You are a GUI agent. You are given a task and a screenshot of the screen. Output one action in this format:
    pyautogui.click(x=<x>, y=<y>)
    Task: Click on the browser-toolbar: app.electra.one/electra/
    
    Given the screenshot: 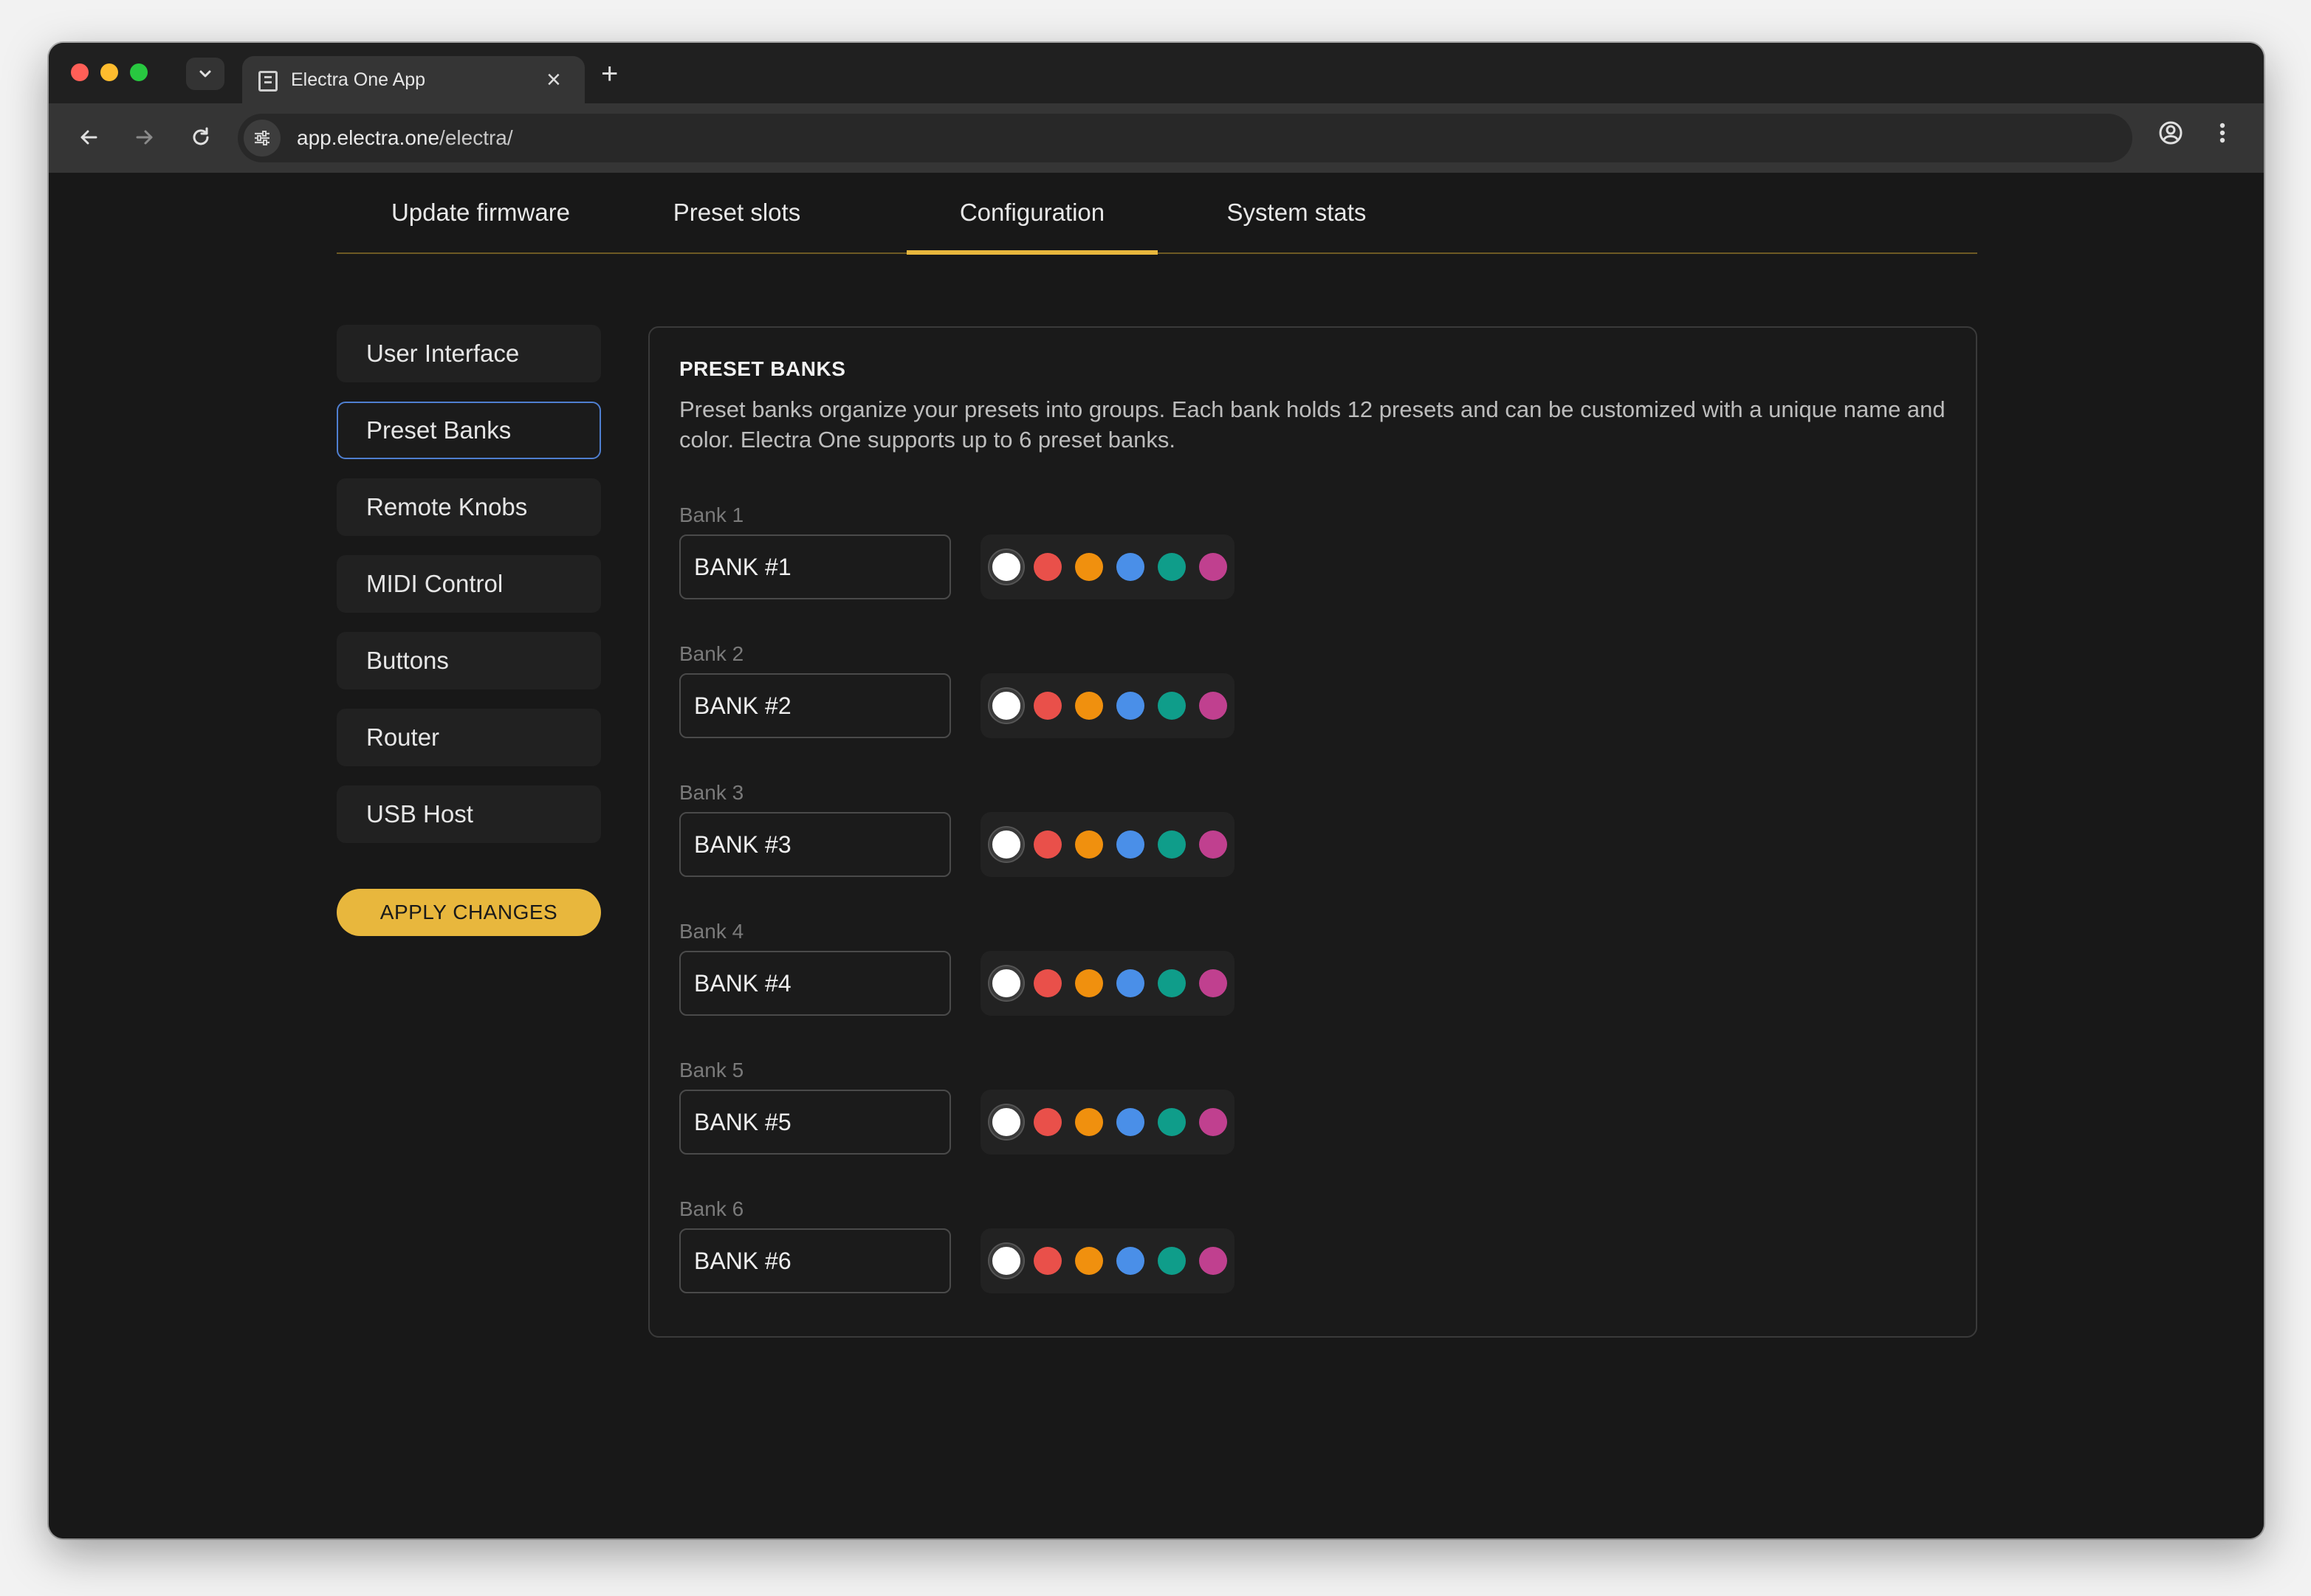 What is the action you would take?
    pyautogui.click(x=1156, y=138)
    